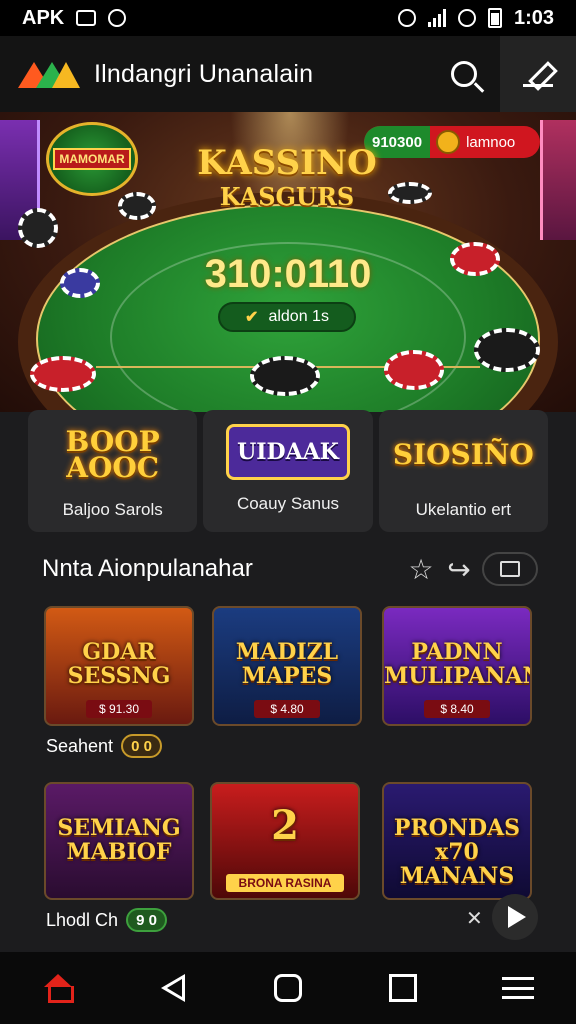  What do you see at coordinates (448, 142) in the screenshot?
I see `coin-icon` at bounding box center [448, 142].